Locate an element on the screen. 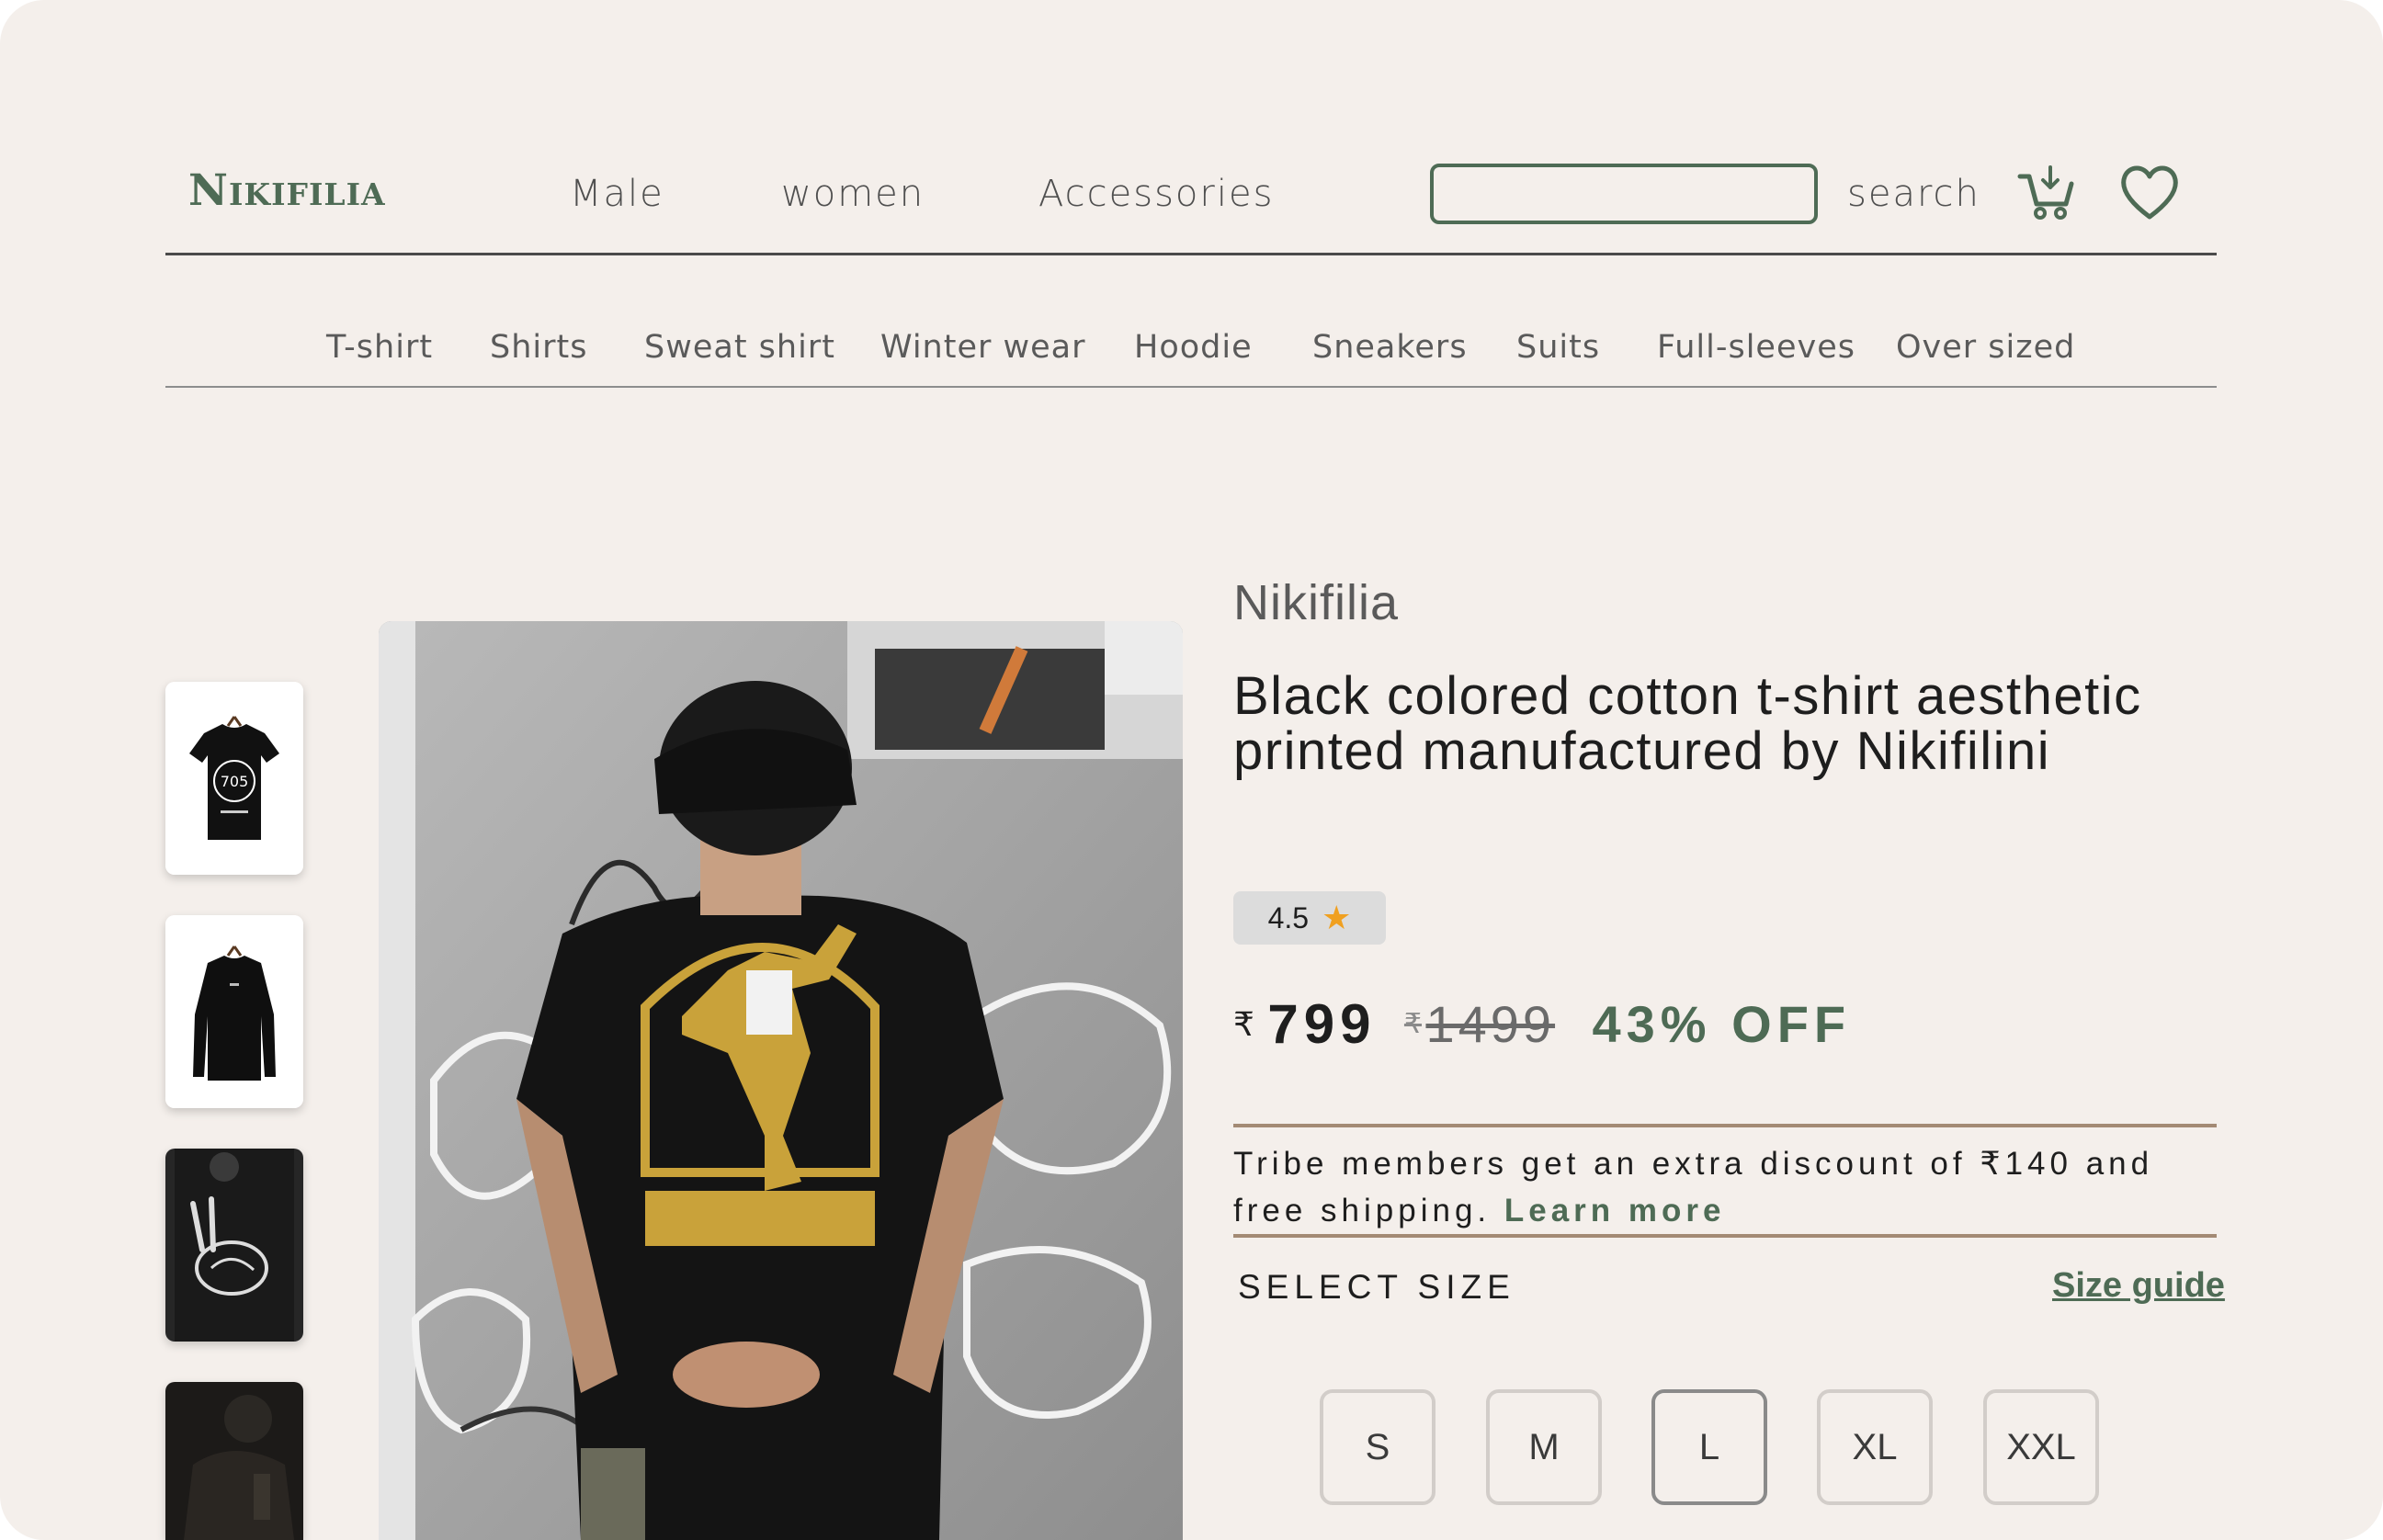 The image size is (2383, 1540). thumb-print-text: 705 is located at coordinates (235, 781).